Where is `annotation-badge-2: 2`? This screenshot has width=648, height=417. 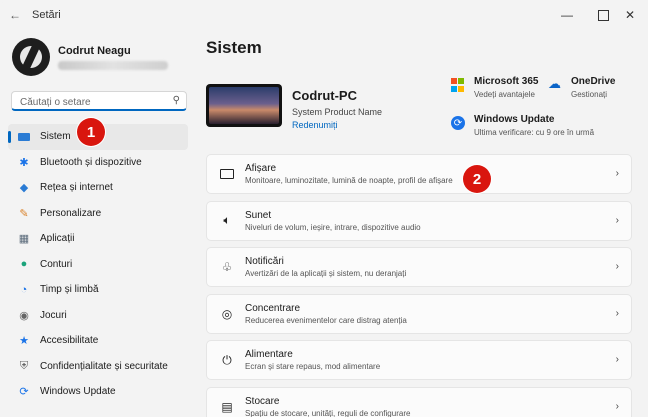
annotation-badge-2: 2 is located at coordinates (477, 179).